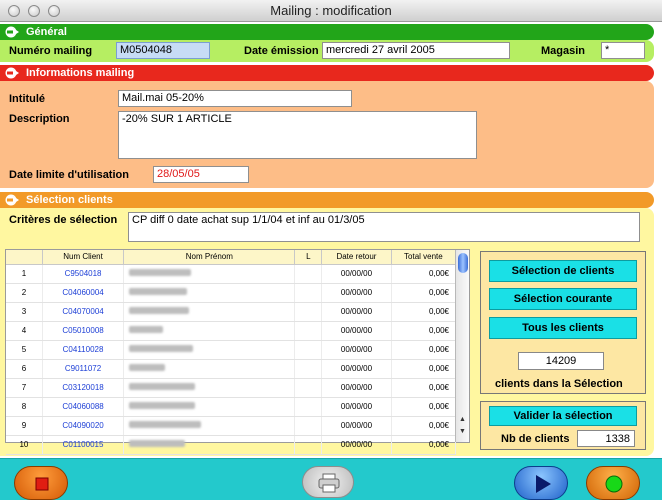 The width and height of the screenshot is (662, 500). Describe the element at coordinates (24, 257) in the screenshot. I see `column-header-index` at that location.